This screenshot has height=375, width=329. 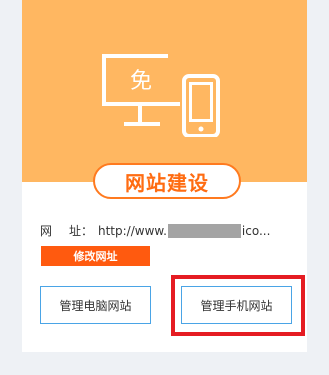 What do you see at coordinates (204, 230) in the screenshot?
I see `redacted-block` at bounding box center [204, 230].